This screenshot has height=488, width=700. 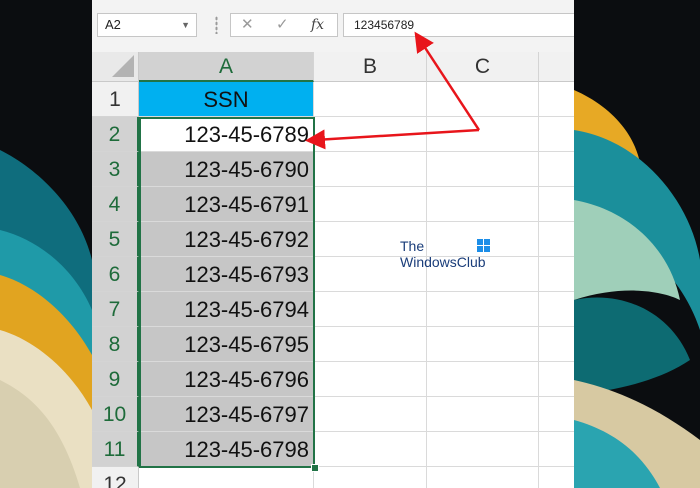 What do you see at coordinates (393, 90) in the screenshot?
I see `annotation-arrows` at bounding box center [393, 90].